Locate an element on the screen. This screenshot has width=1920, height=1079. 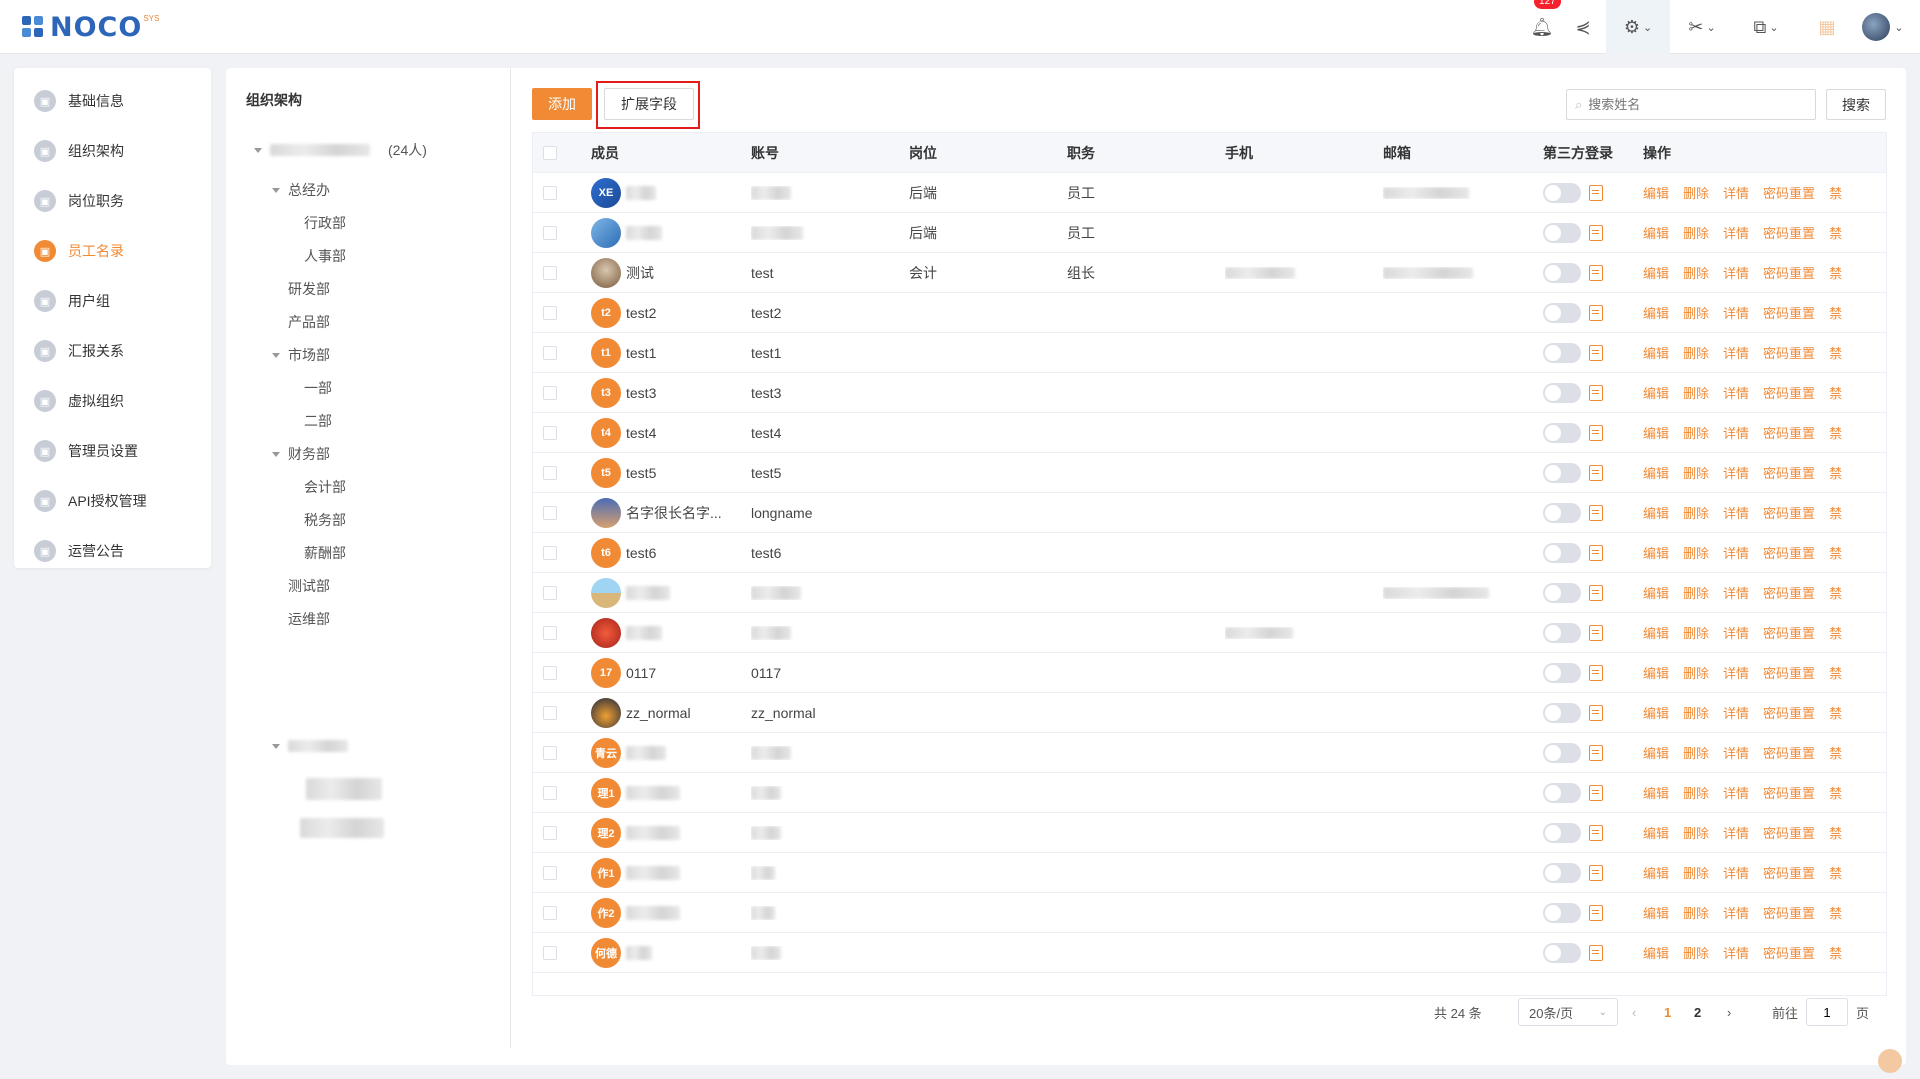
noco-logo: NOCO SYS is located at coordinates (90, 27).